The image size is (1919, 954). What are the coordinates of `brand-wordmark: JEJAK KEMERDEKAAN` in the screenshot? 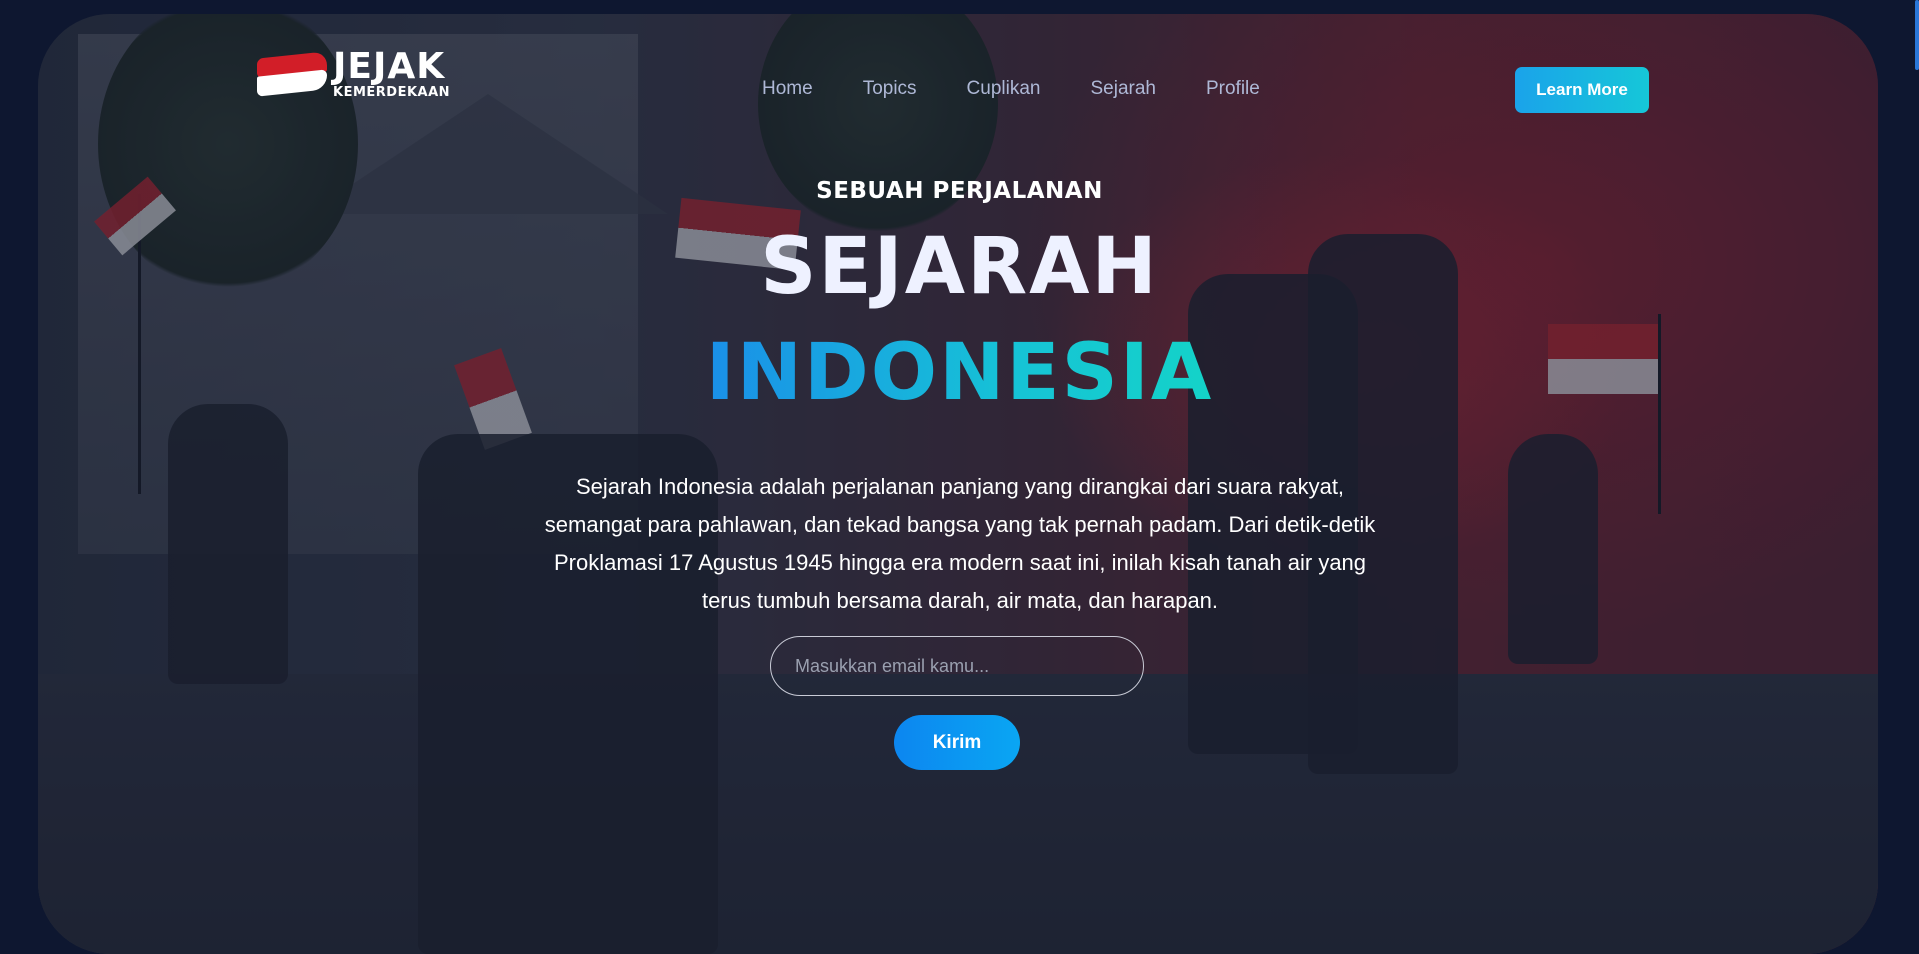 It's located at (392, 73).